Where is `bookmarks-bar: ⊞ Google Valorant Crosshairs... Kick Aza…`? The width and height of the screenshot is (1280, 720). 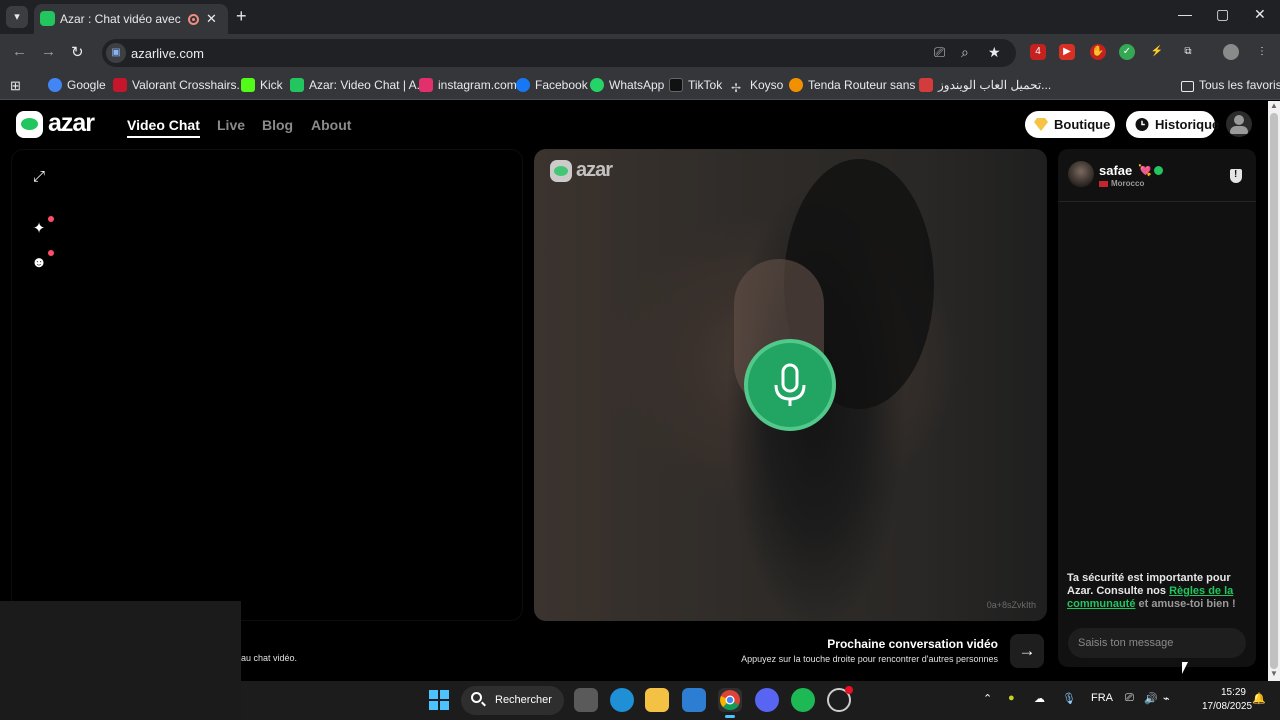
bookmarks-bar: ⊞ Google Valorant Crosshairs... Kick Aza… is located at coordinates (640, 86).